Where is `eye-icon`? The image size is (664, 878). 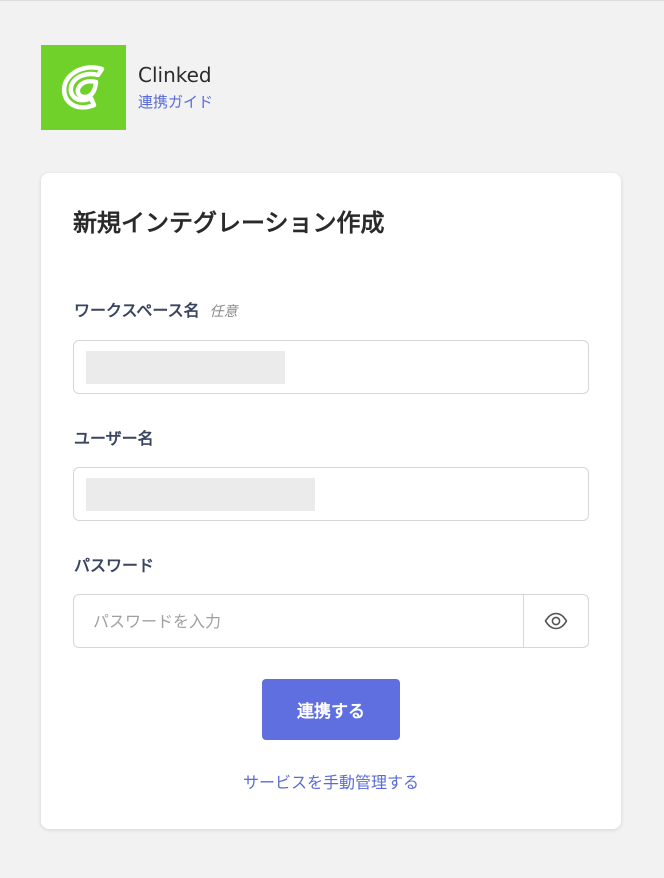 eye-icon is located at coordinates (556, 621).